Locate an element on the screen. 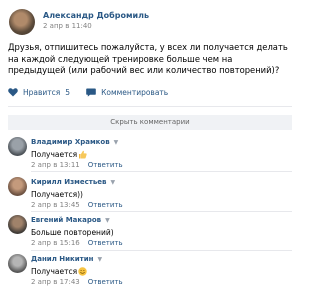  commenter-name-row: Евгений Макаров ▼ is located at coordinates (70, 220).